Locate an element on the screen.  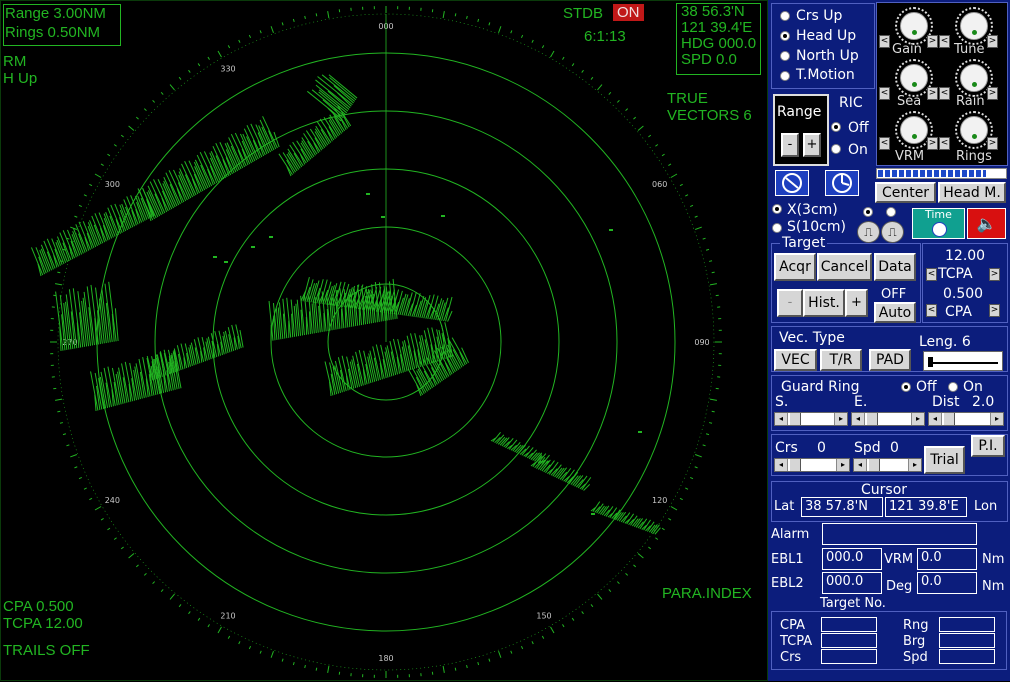
pulse-long-icon: ⎍ is located at coordinates (892, 232).